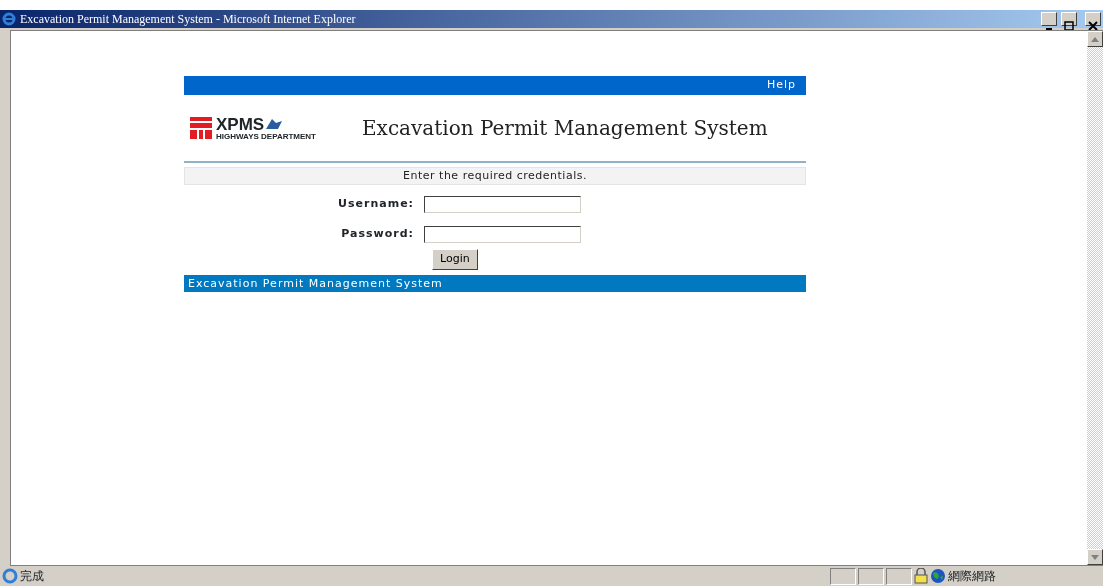  What do you see at coordinates (201, 128) in the screenshot?
I see `logo-icon` at bounding box center [201, 128].